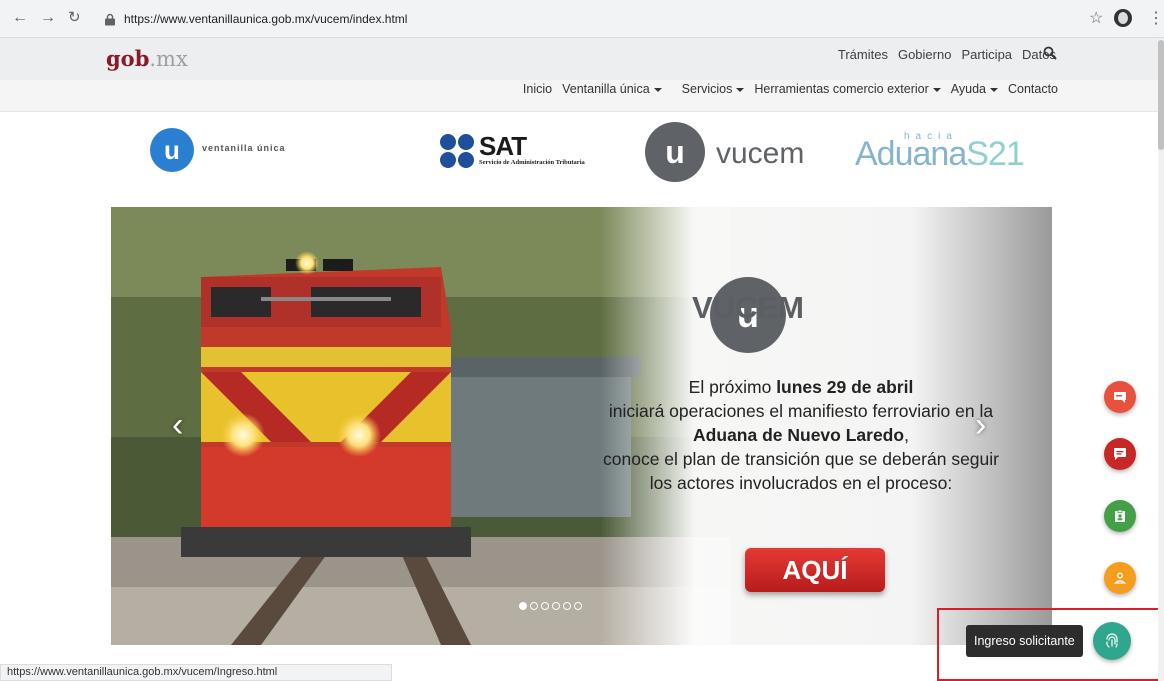 Image resolution: width=1164 pixels, height=681 pixels. I want to click on link-participa: Participa, so click(986, 54).